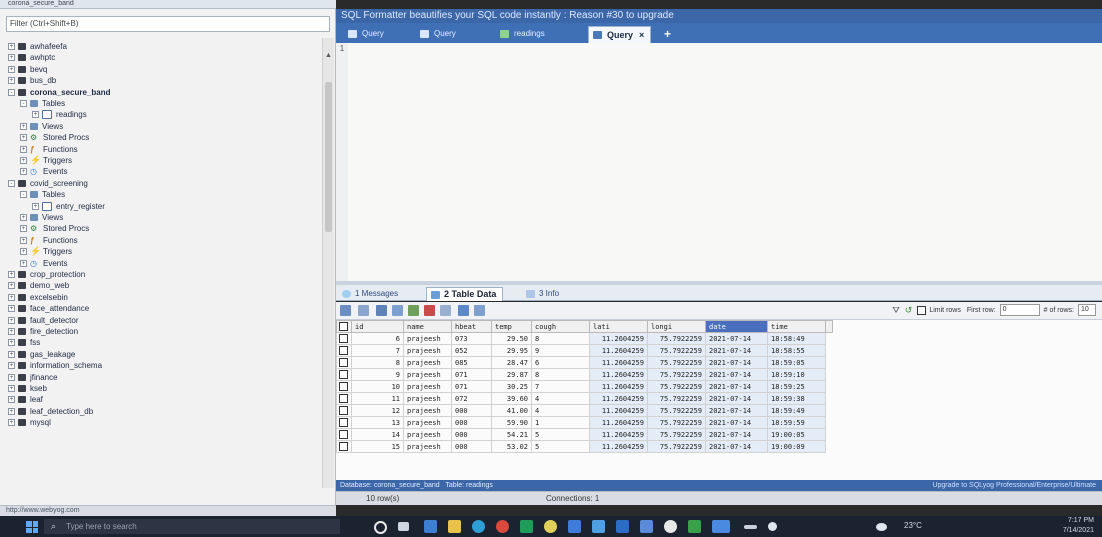 Image resolution: width=1102 pixels, height=537 pixels. I want to click on column-header-temp: temp, so click(511, 326).